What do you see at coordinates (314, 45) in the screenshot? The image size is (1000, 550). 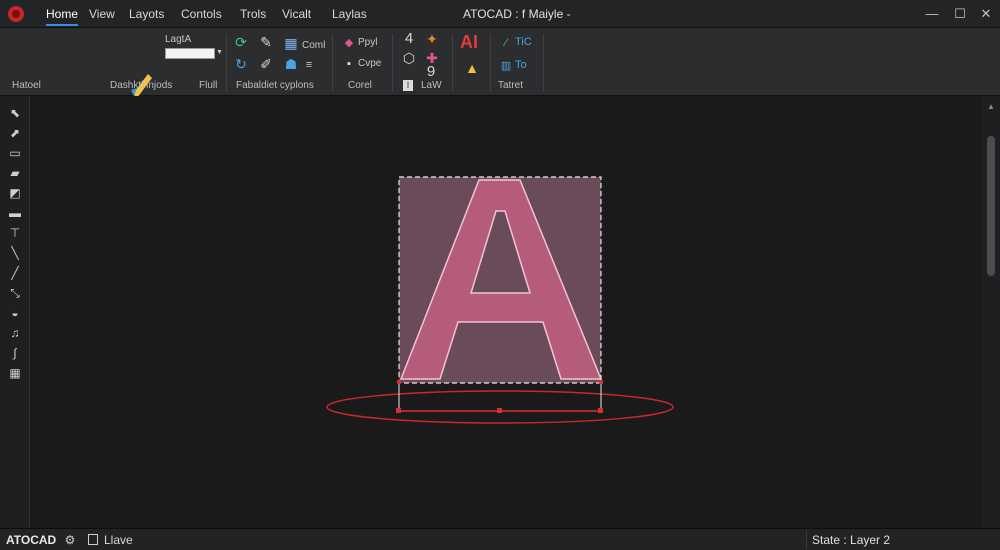 I see `coml-label: Coml` at bounding box center [314, 45].